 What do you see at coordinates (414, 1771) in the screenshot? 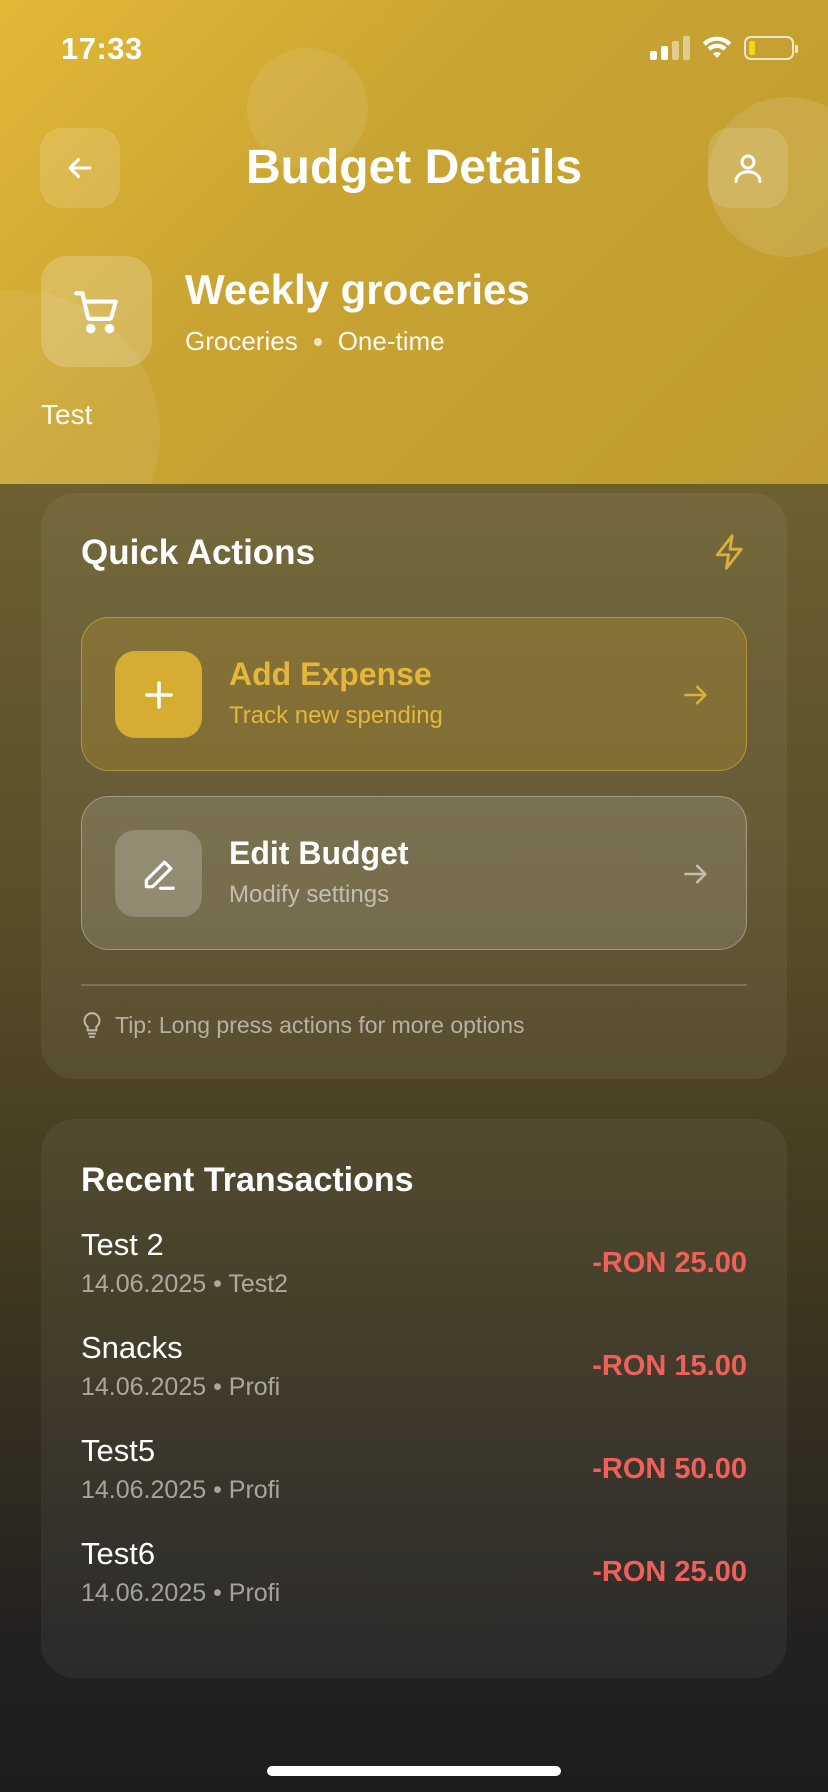
I see `home-indicator` at bounding box center [414, 1771].